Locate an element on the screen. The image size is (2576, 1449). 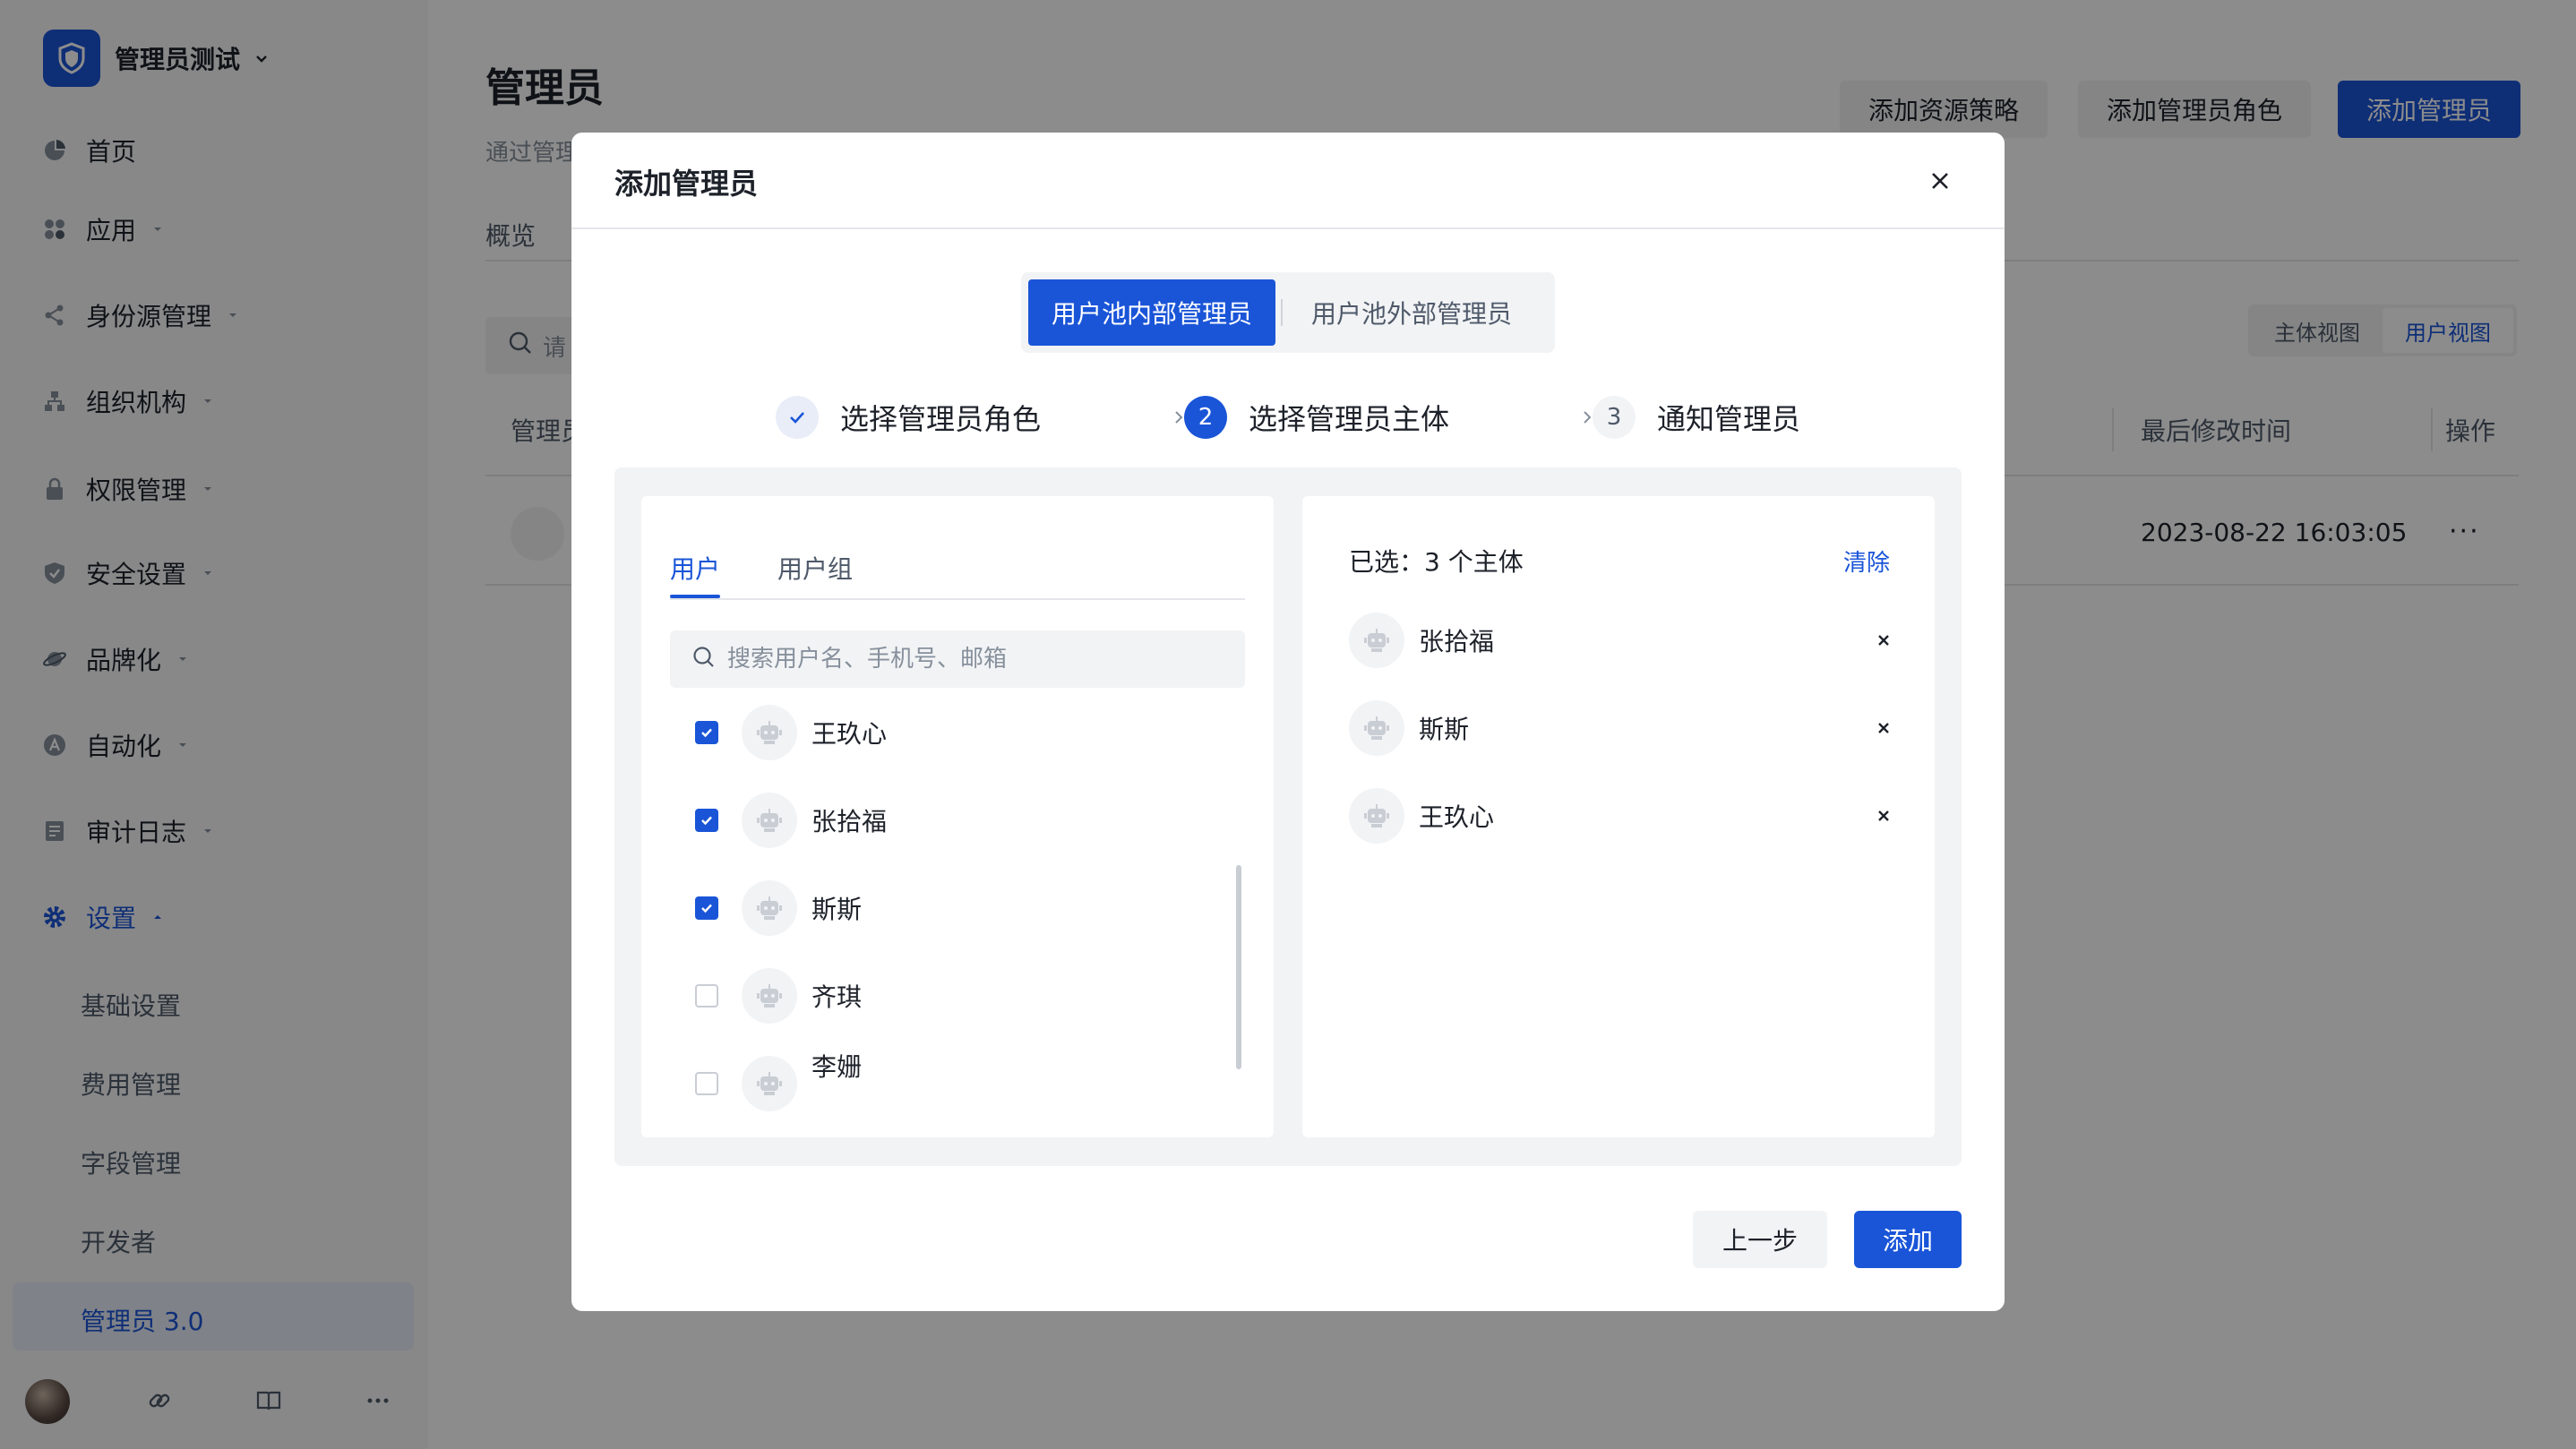
tab-users: 用户 is located at coordinates (695, 568).